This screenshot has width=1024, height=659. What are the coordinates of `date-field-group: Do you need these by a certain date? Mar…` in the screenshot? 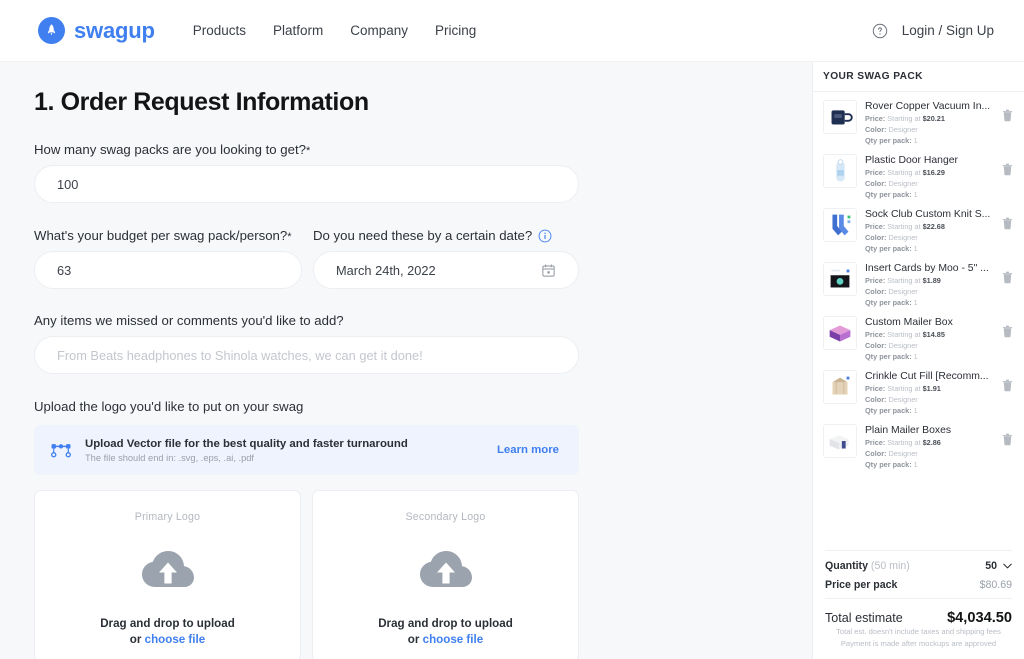 It's located at (446, 258).